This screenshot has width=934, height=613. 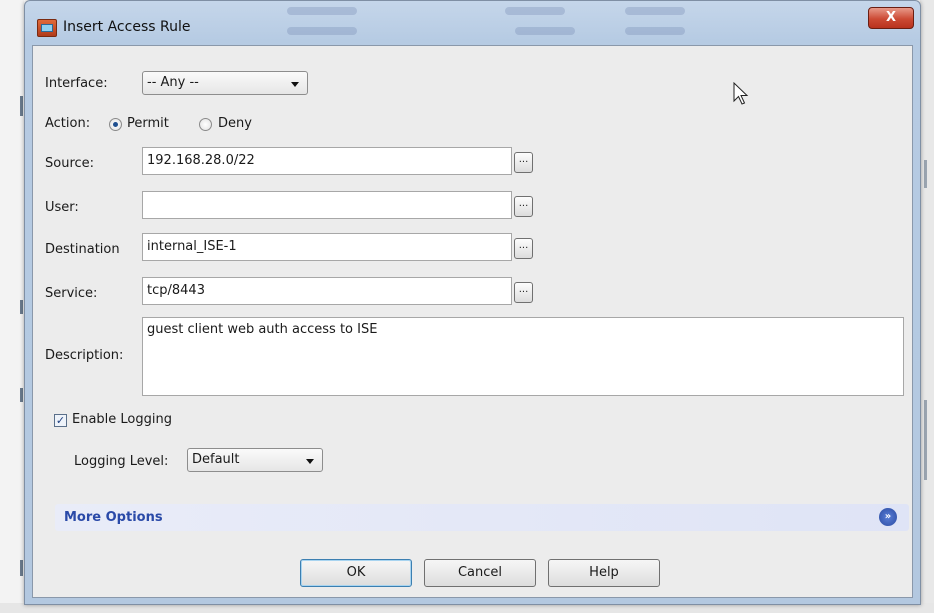 I want to click on more-options-label: More Options, so click(x=113, y=517).